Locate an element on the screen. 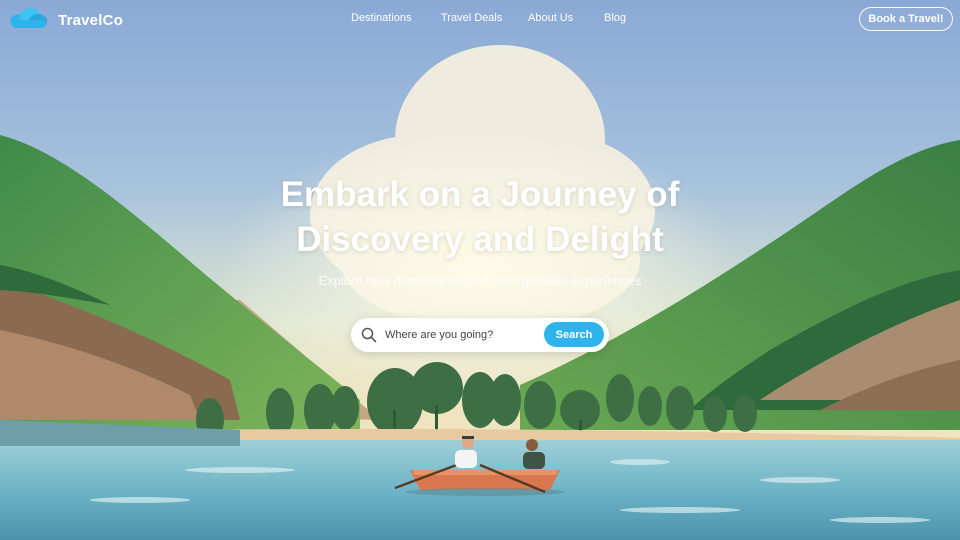 The height and width of the screenshot is (540, 960). nav-links: Destinations Travel Deals About Us Blog is located at coordinates (480, 20).